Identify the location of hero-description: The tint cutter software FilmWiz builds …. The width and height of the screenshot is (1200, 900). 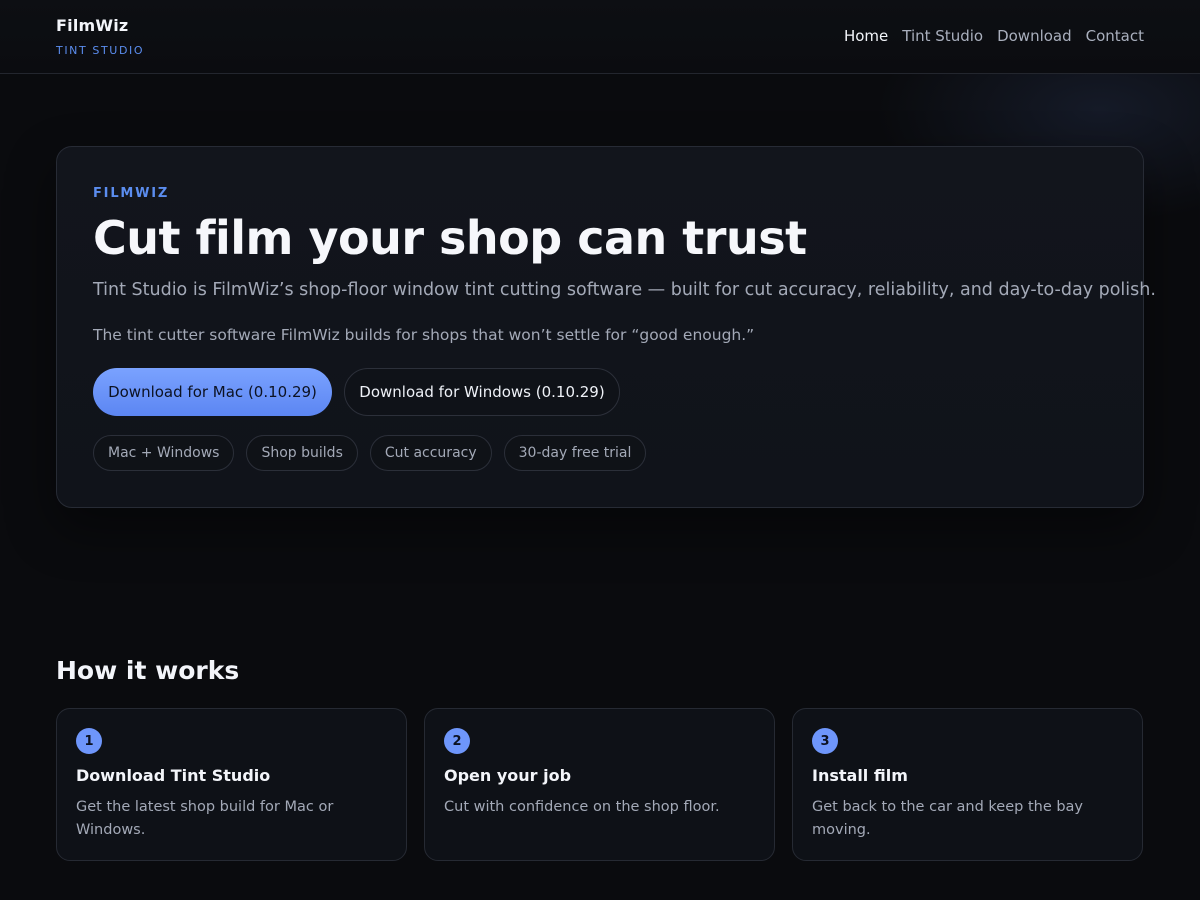
(424, 335).